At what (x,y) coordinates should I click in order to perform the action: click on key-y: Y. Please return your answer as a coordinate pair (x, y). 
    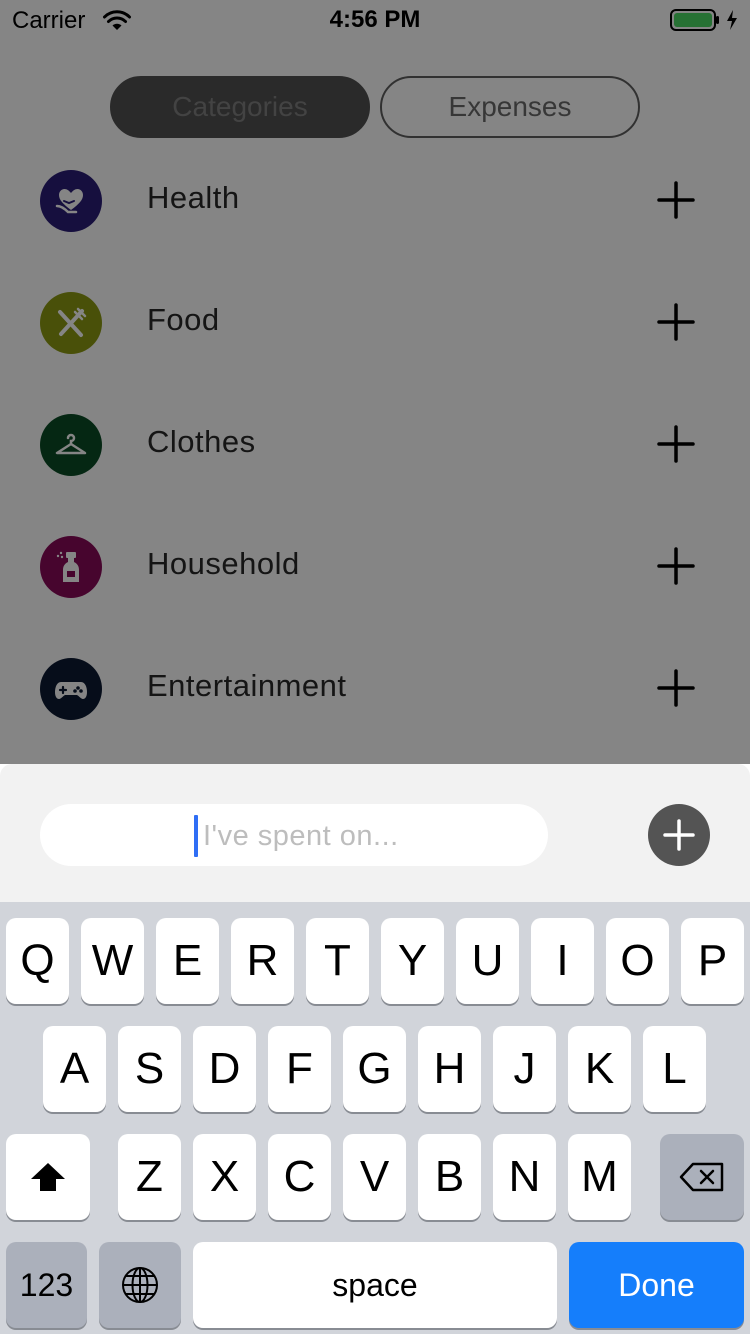
    Looking at the image, I should click on (412, 961).